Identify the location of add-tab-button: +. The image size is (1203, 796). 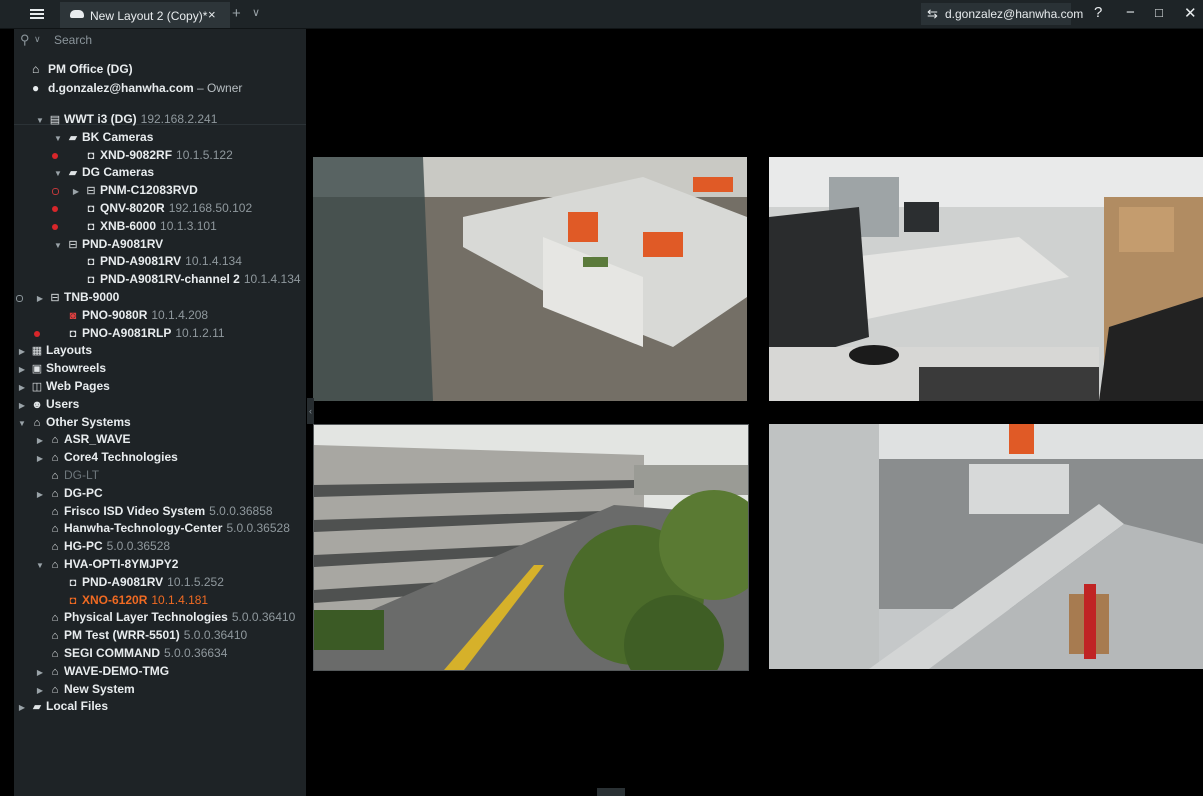
(236, 13).